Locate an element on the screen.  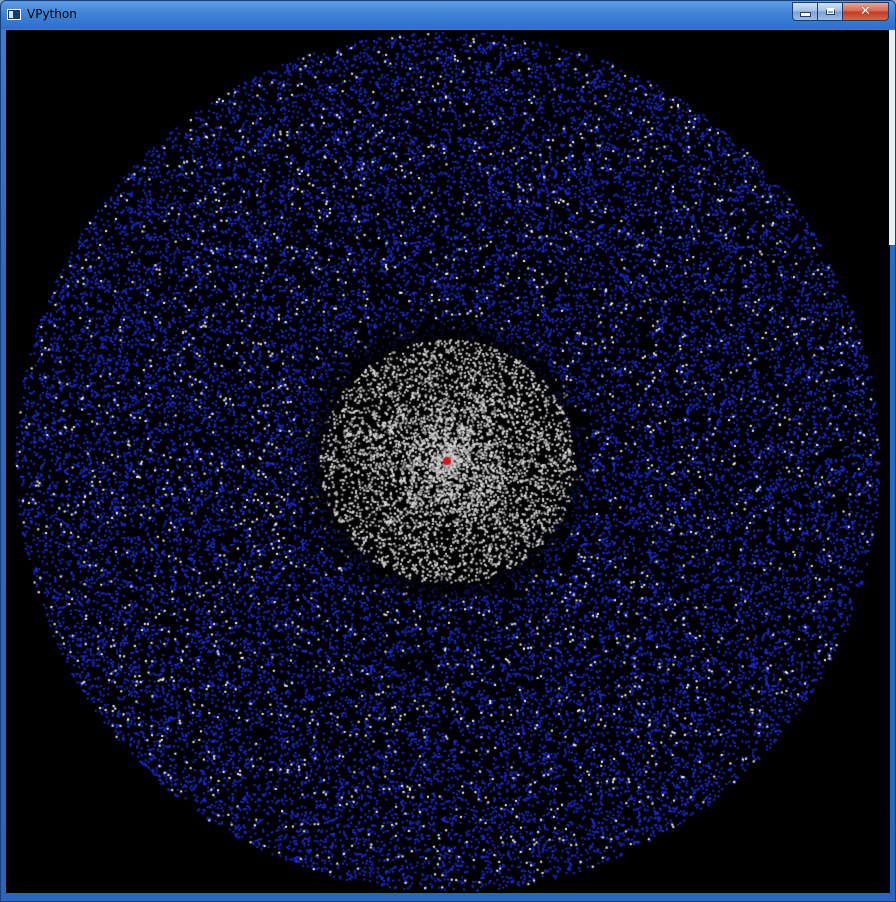
maximize-button is located at coordinates (830, 11).